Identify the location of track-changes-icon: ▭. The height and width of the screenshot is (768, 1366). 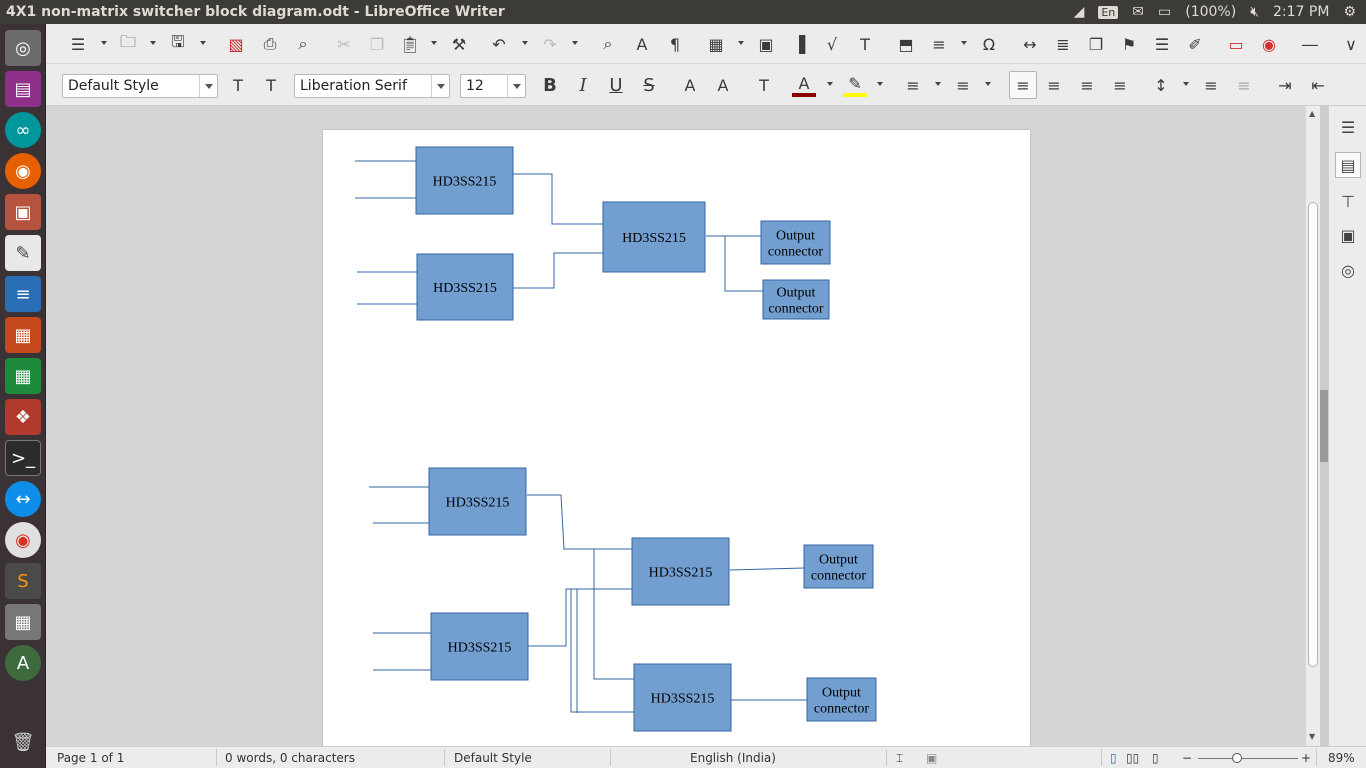
(1236, 44).